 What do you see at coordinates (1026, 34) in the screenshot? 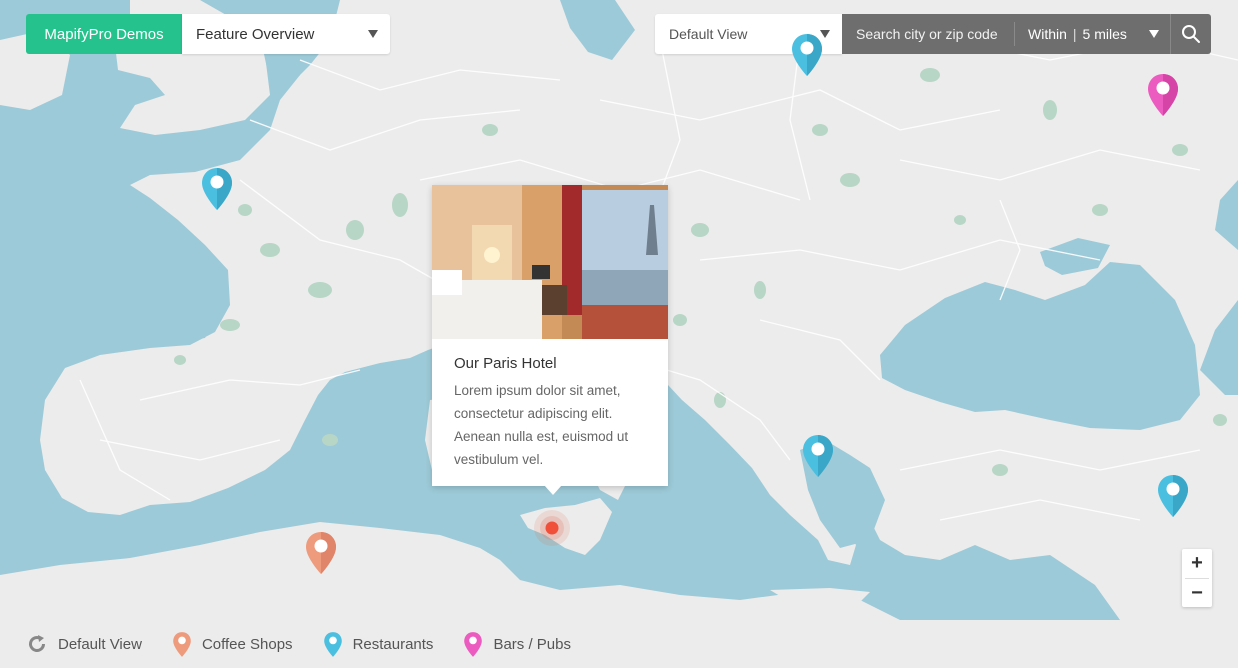
I see `location-search-bar: Within | 5 miles` at bounding box center [1026, 34].